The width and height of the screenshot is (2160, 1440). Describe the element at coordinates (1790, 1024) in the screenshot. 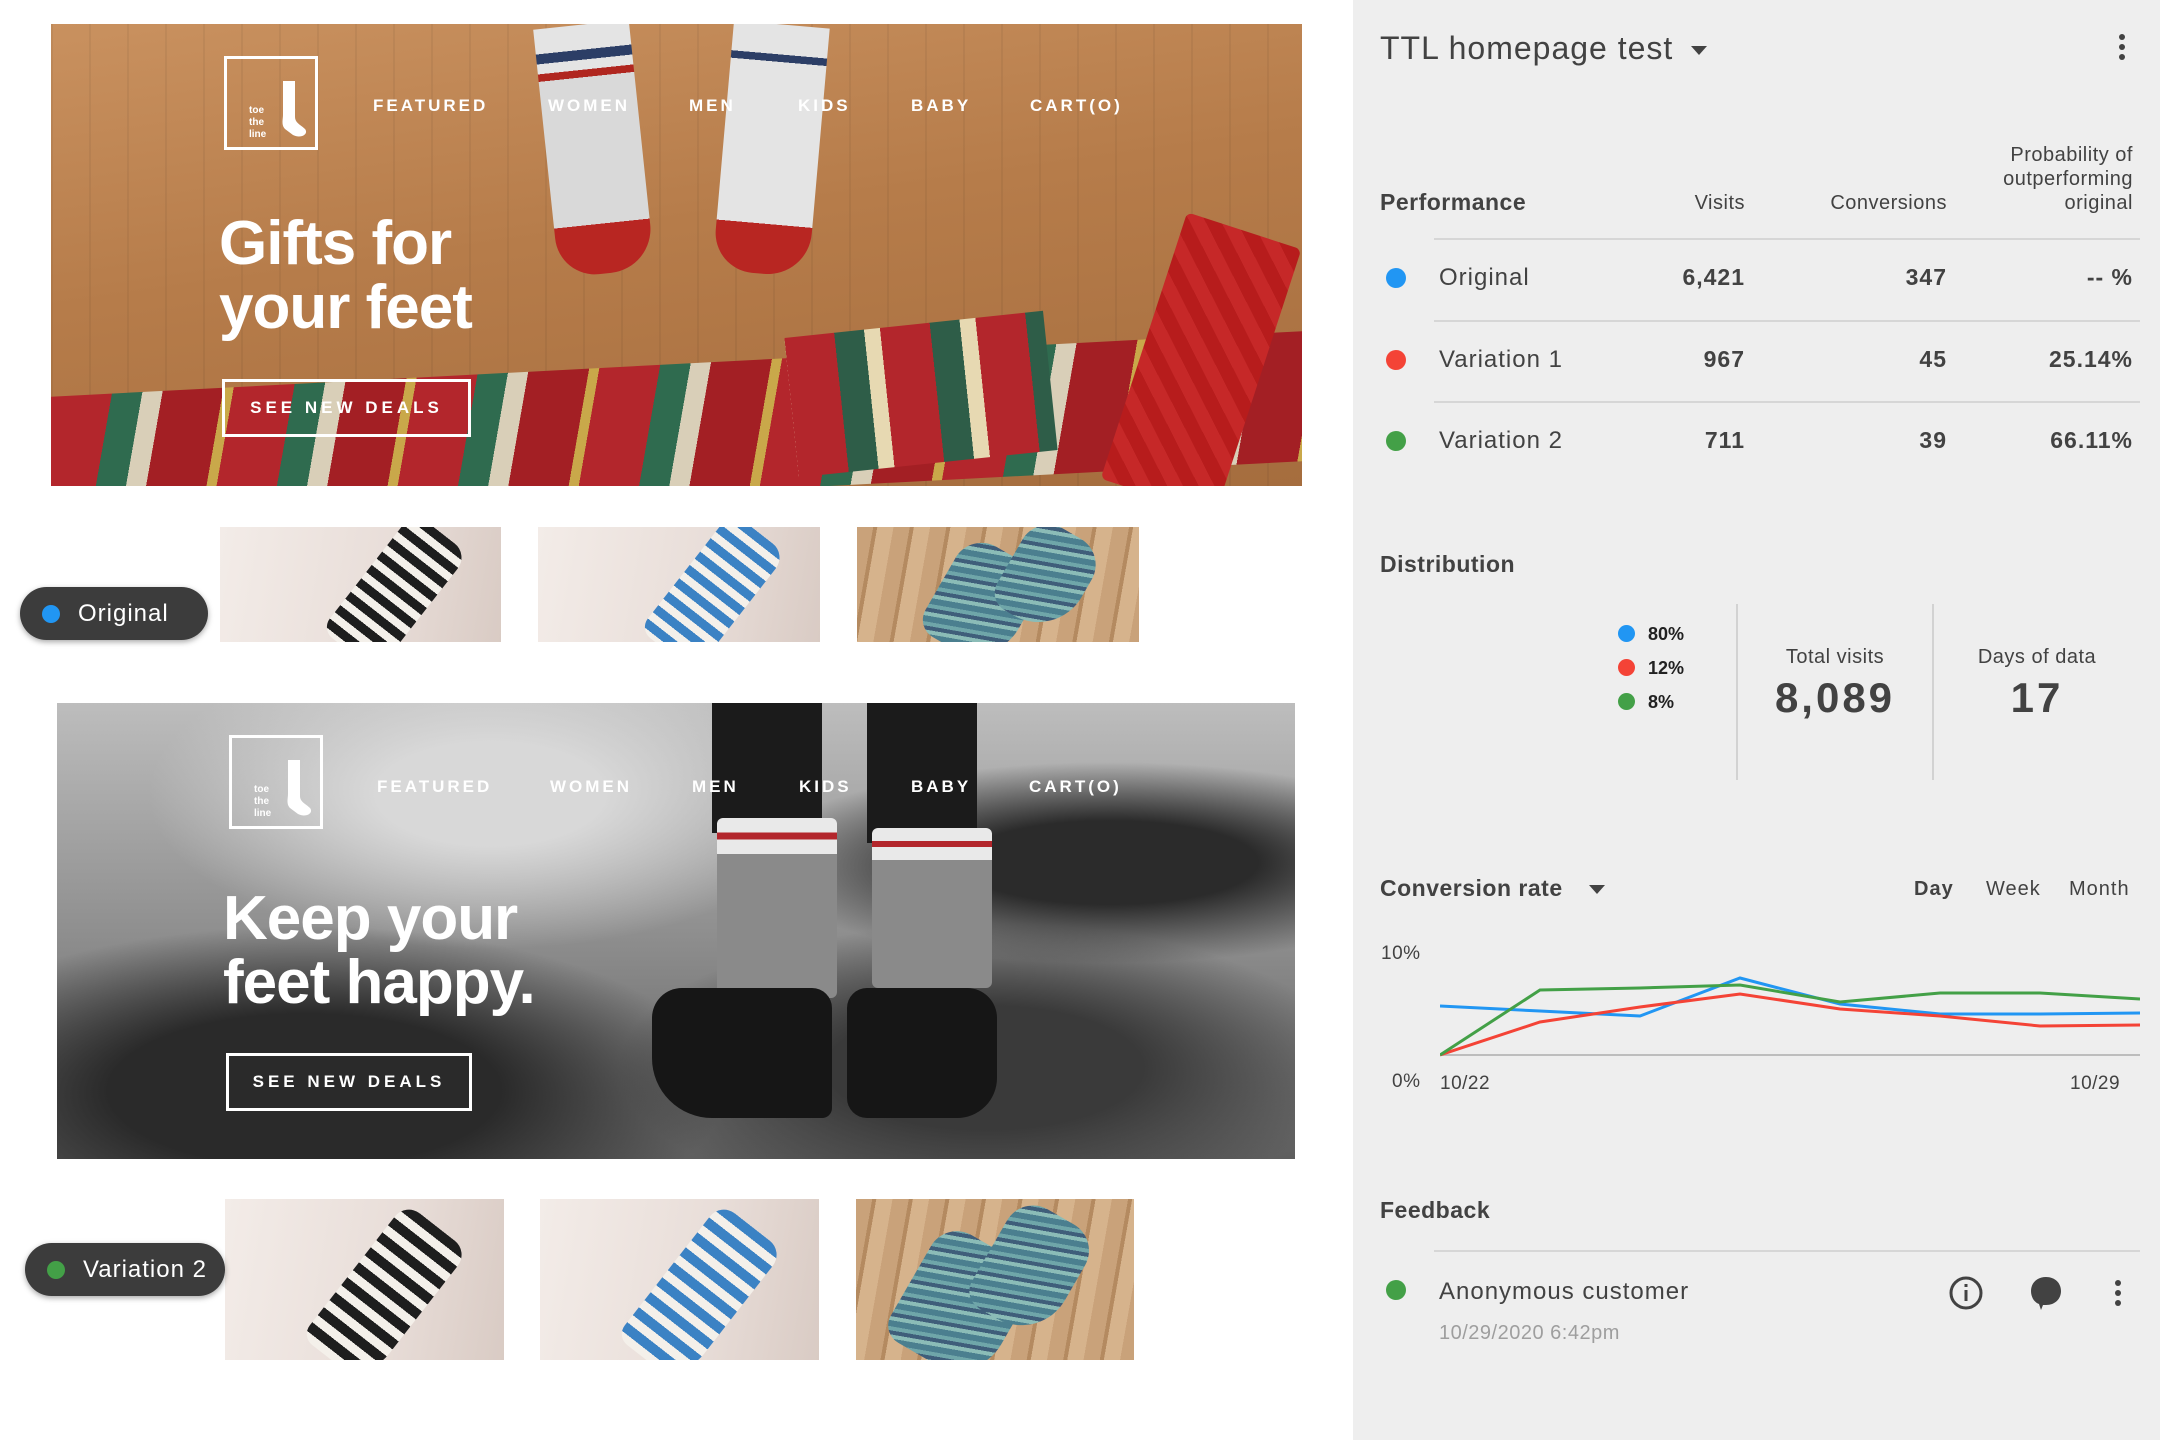

I see `series-line-red` at that location.